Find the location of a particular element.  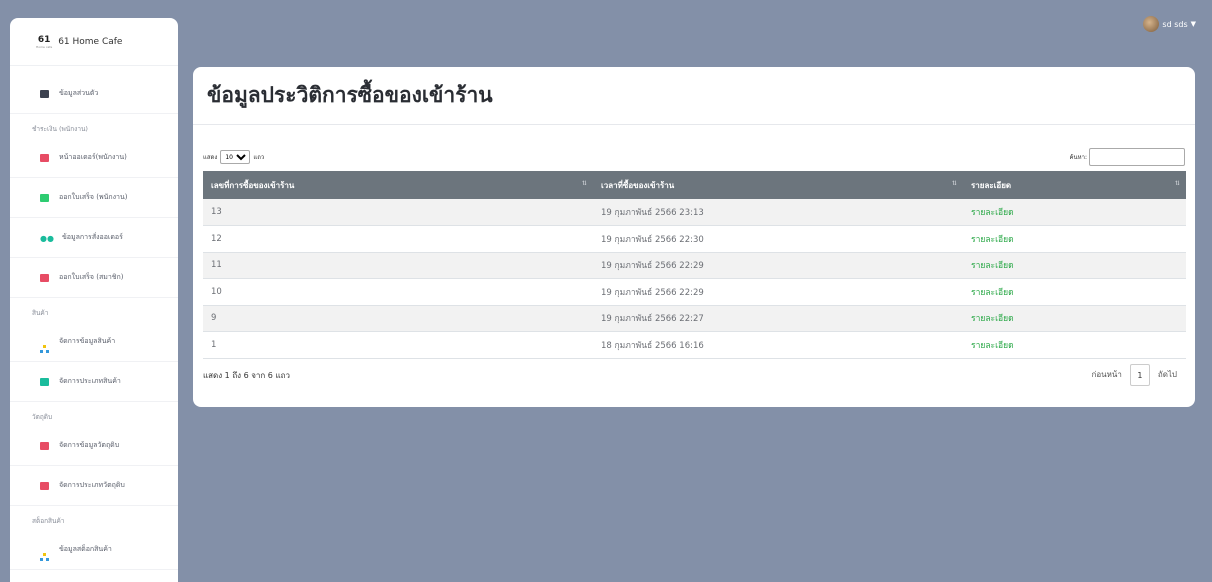

sidebar-heading-payment: ชำระเงิน (พนักงาน) is located at coordinates (60, 129).